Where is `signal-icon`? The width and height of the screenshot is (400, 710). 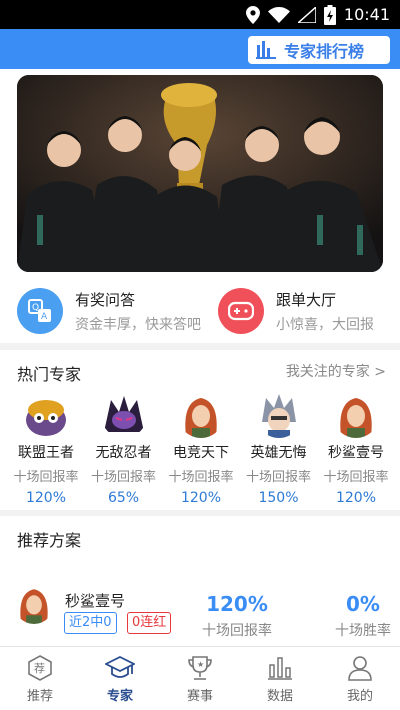 signal-icon is located at coordinates (306, 14).